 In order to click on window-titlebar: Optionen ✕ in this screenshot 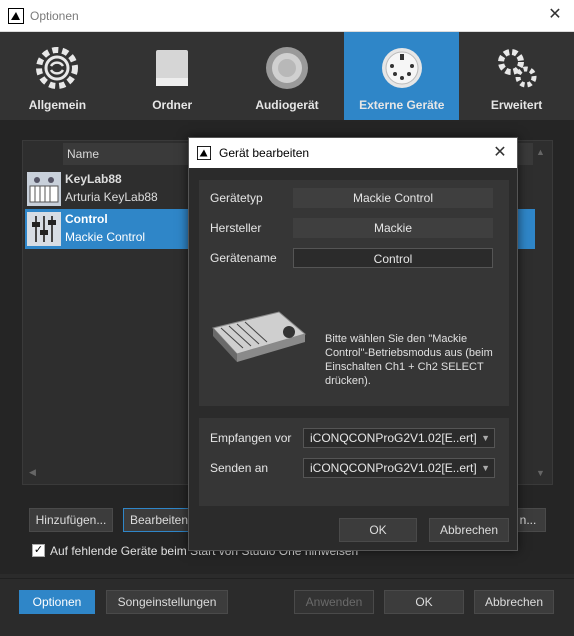, I will do `click(287, 16)`.